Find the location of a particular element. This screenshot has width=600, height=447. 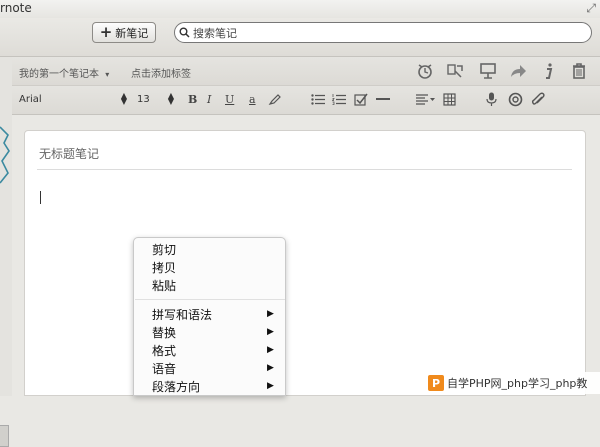

add-tag-field: 点击添加标签 is located at coordinates (161, 72).